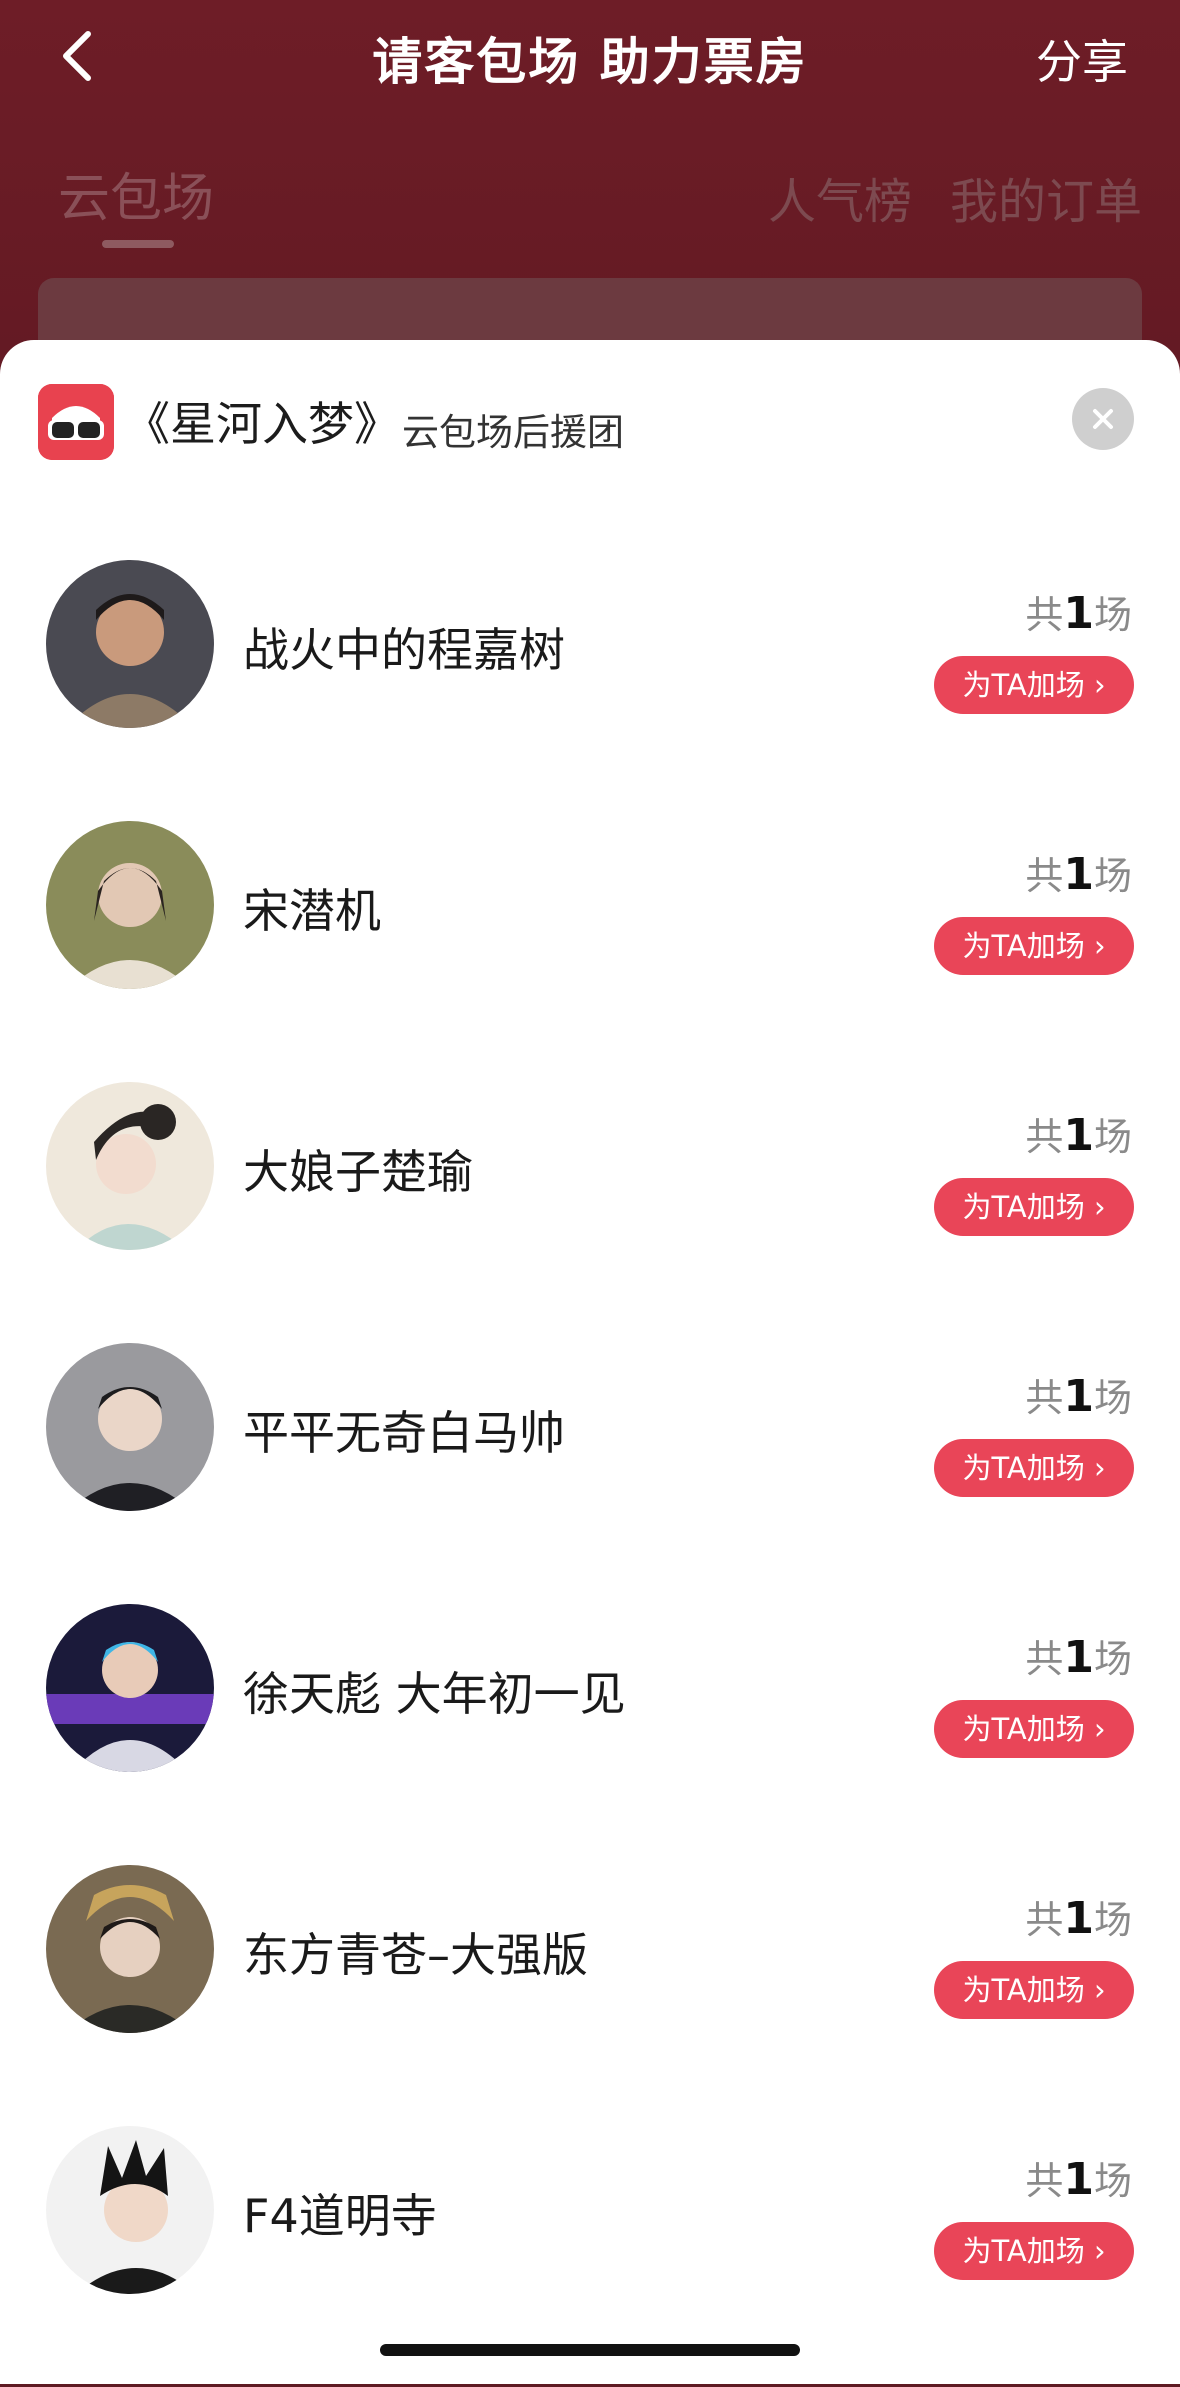 This screenshot has width=1180, height=2387. Describe the element at coordinates (590, 951) in the screenshot. I see `list-item: 宋潜机 共1场 为TA加场 ›` at that location.